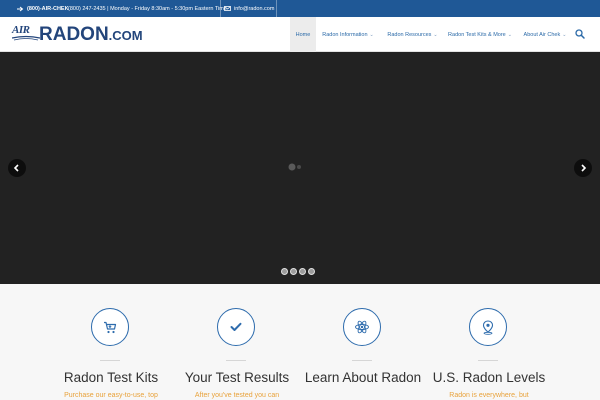  What do you see at coordinates (48, 8) in the screenshot?
I see `phone-label: (800)-AIR-CHEK` at bounding box center [48, 8].